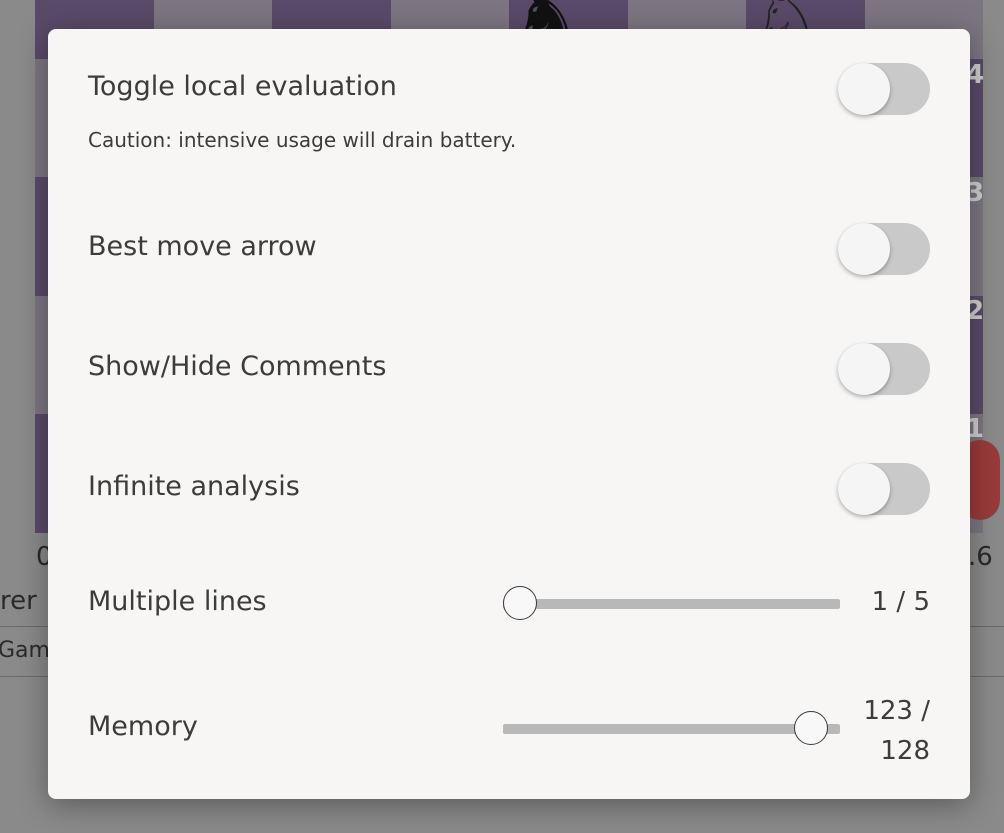 The width and height of the screenshot is (1004, 833). Describe the element at coordinates (900, 602) in the screenshot. I see `multiple-lines-value: 1 / 5` at that location.